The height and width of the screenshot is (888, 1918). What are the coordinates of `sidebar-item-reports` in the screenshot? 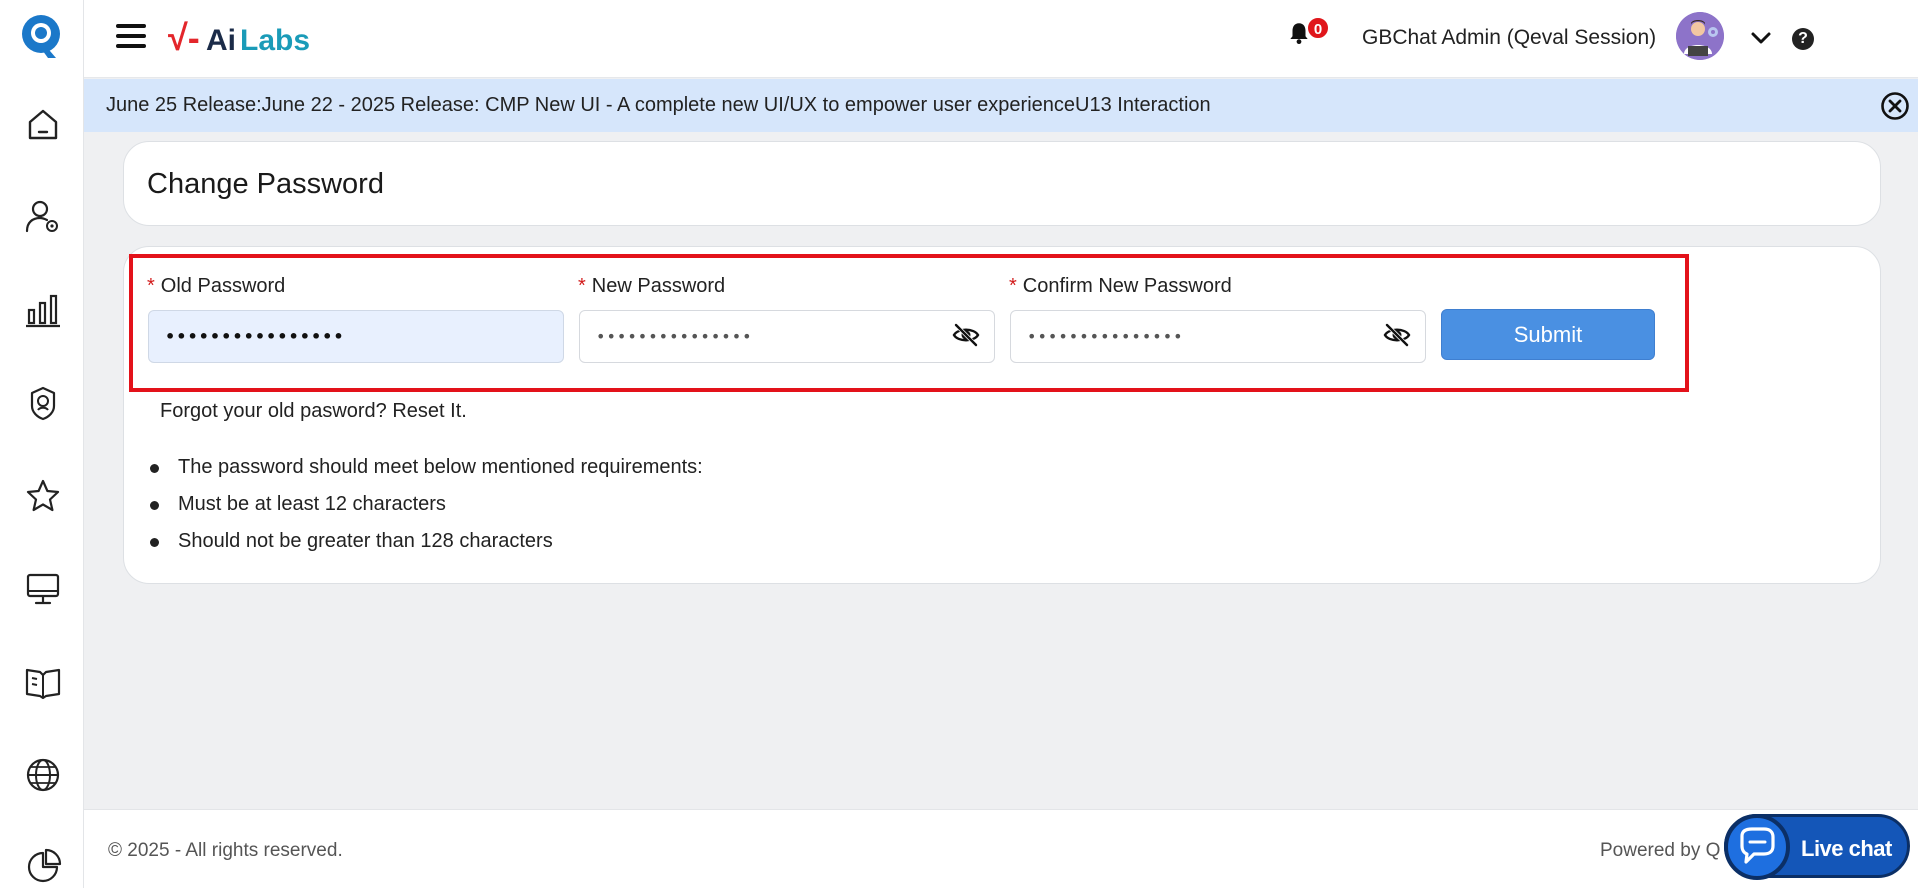 It's located at (43, 866).